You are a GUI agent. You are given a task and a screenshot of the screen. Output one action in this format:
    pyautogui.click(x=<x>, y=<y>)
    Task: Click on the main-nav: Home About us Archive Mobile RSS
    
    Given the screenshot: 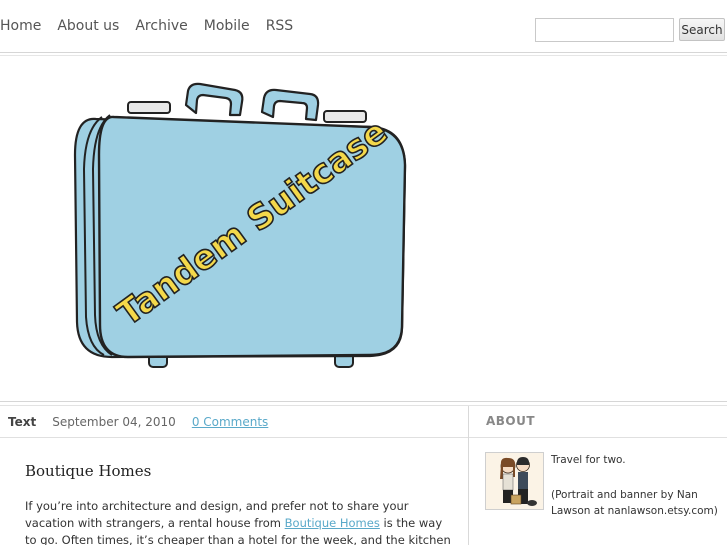 What is the action you would take?
    pyautogui.click(x=154, y=26)
    